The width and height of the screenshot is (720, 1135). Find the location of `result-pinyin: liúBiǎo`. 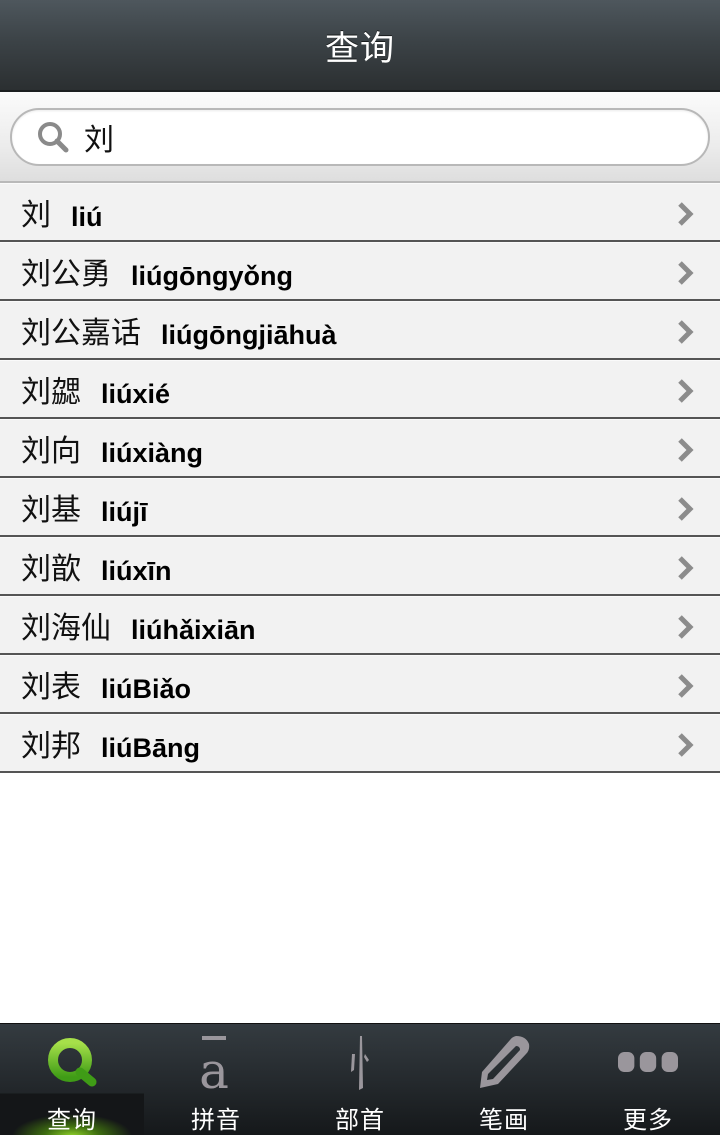

result-pinyin: liúBiǎo is located at coordinates (146, 688).